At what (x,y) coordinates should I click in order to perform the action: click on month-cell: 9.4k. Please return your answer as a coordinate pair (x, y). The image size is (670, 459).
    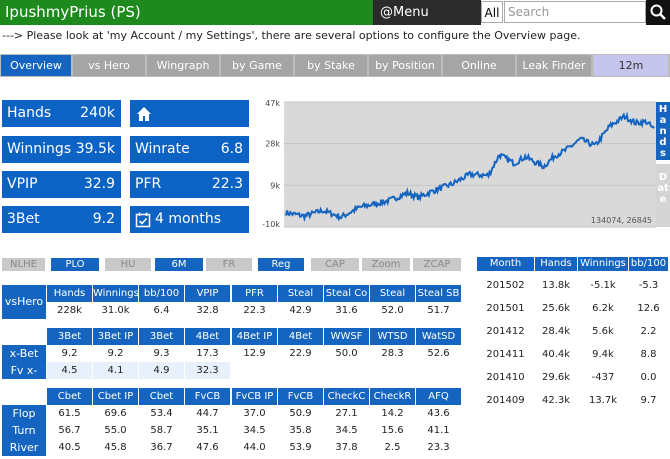
    Looking at the image, I should click on (603, 354).